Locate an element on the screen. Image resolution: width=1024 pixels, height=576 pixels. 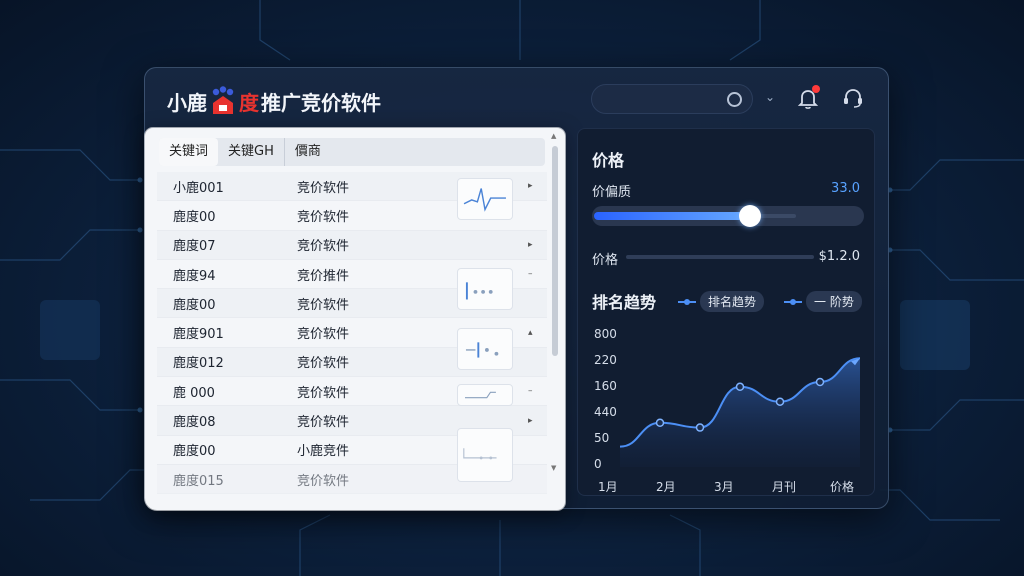
keyword-cell: 鹿度012 is located at coordinates (198, 364).